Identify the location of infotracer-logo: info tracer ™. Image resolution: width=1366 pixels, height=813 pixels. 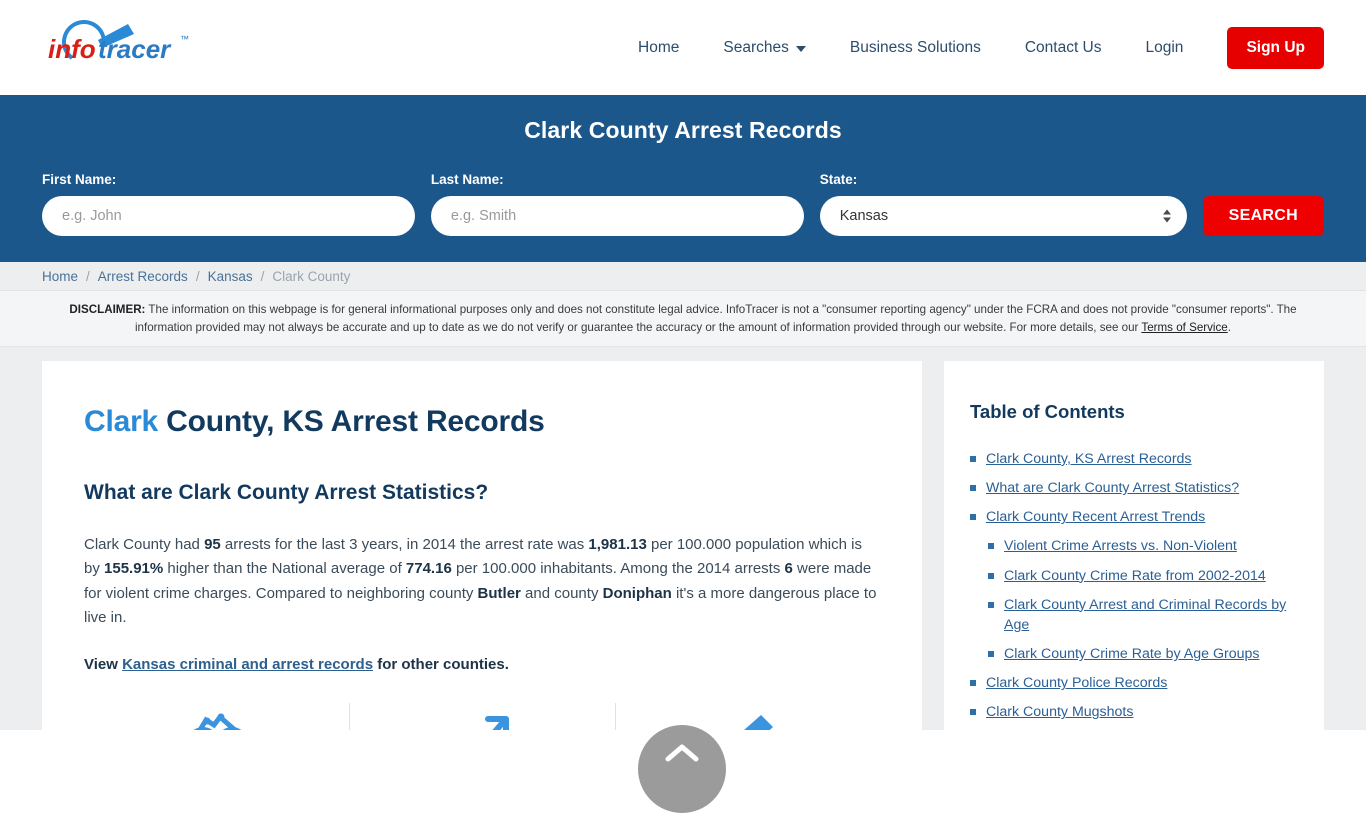
(152, 48).